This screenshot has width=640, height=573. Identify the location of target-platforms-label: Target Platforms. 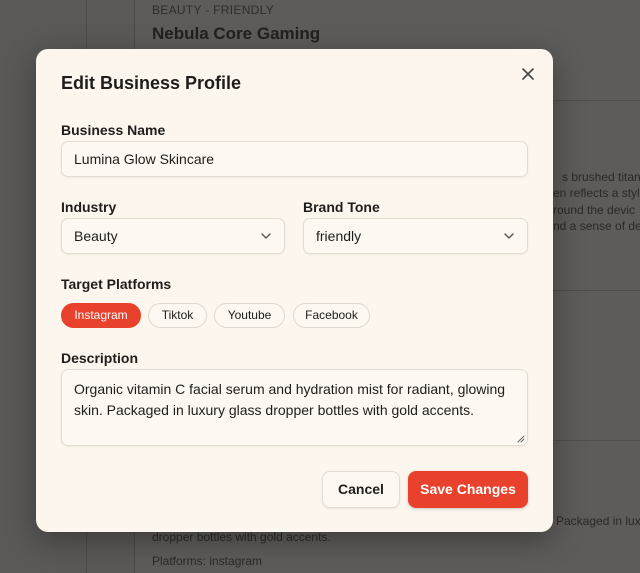
(116, 284).